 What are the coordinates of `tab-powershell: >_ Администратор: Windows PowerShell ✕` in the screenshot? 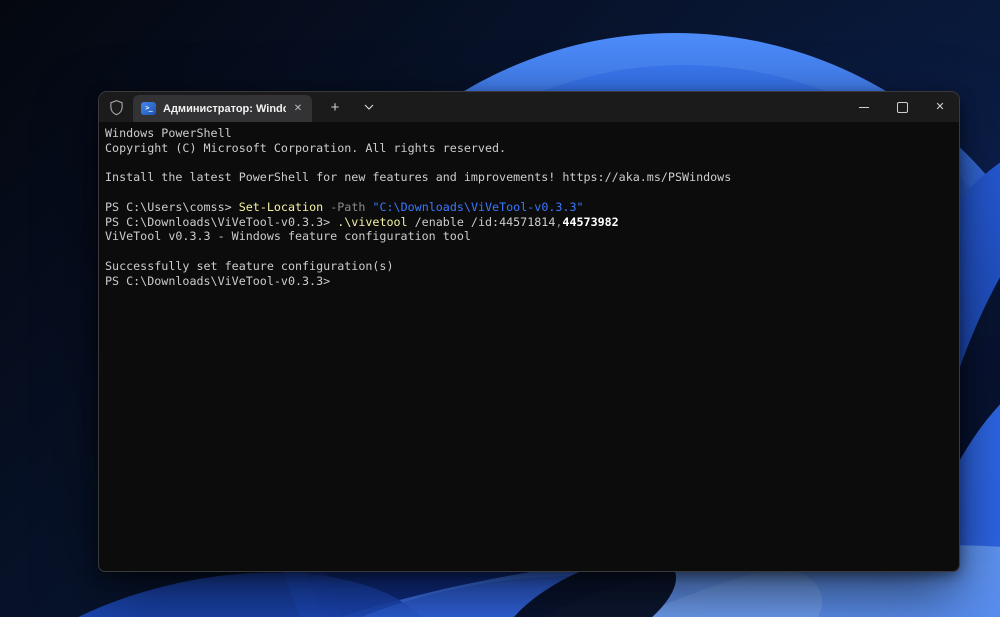 It's located at (222, 108).